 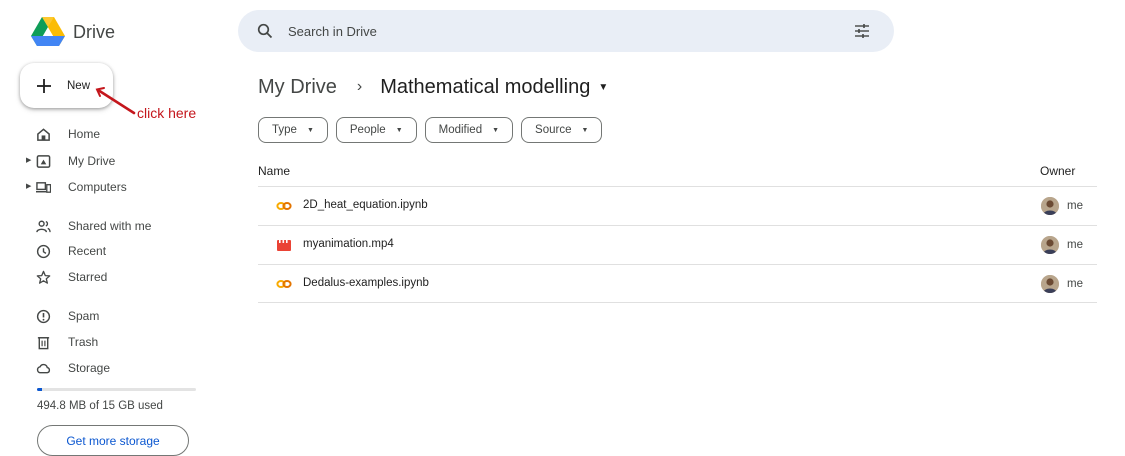 I want to click on filter-label: People, so click(x=367, y=130).